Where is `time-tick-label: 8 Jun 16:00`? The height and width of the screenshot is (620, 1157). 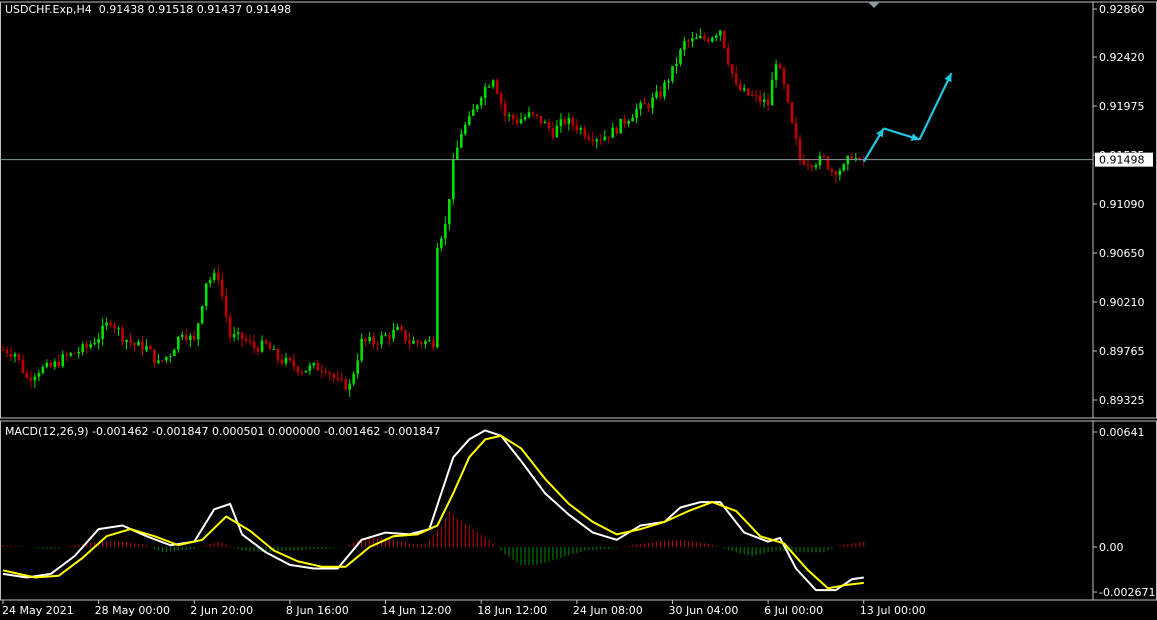
time-tick-label: 8 Jun 16:00 is located at coordinates (317, 610).